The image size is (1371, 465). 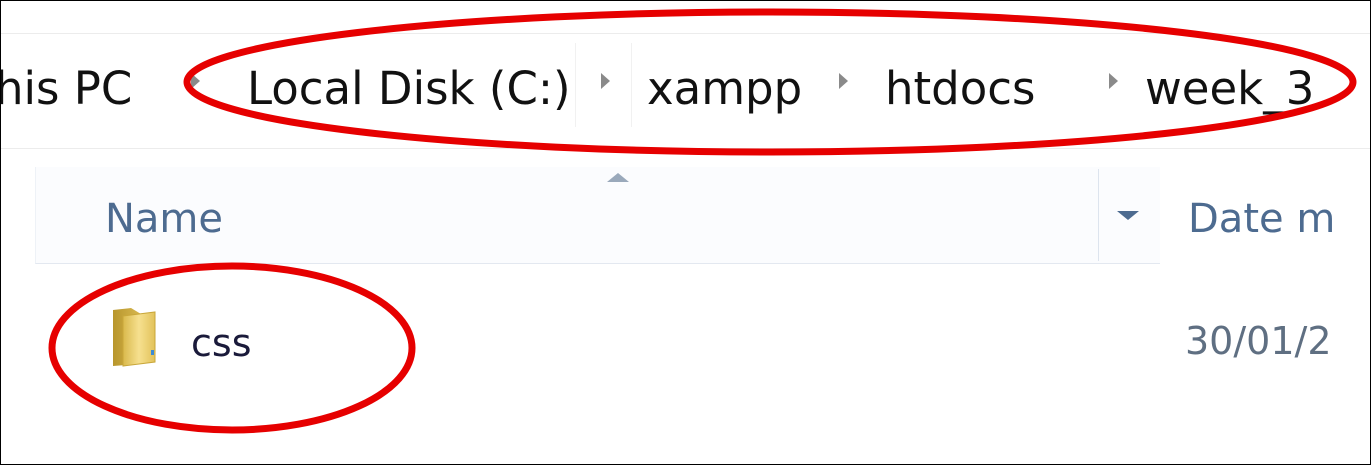 I want to click on breadcrumb-week-3: week_3, so click(x=1229, y=89).